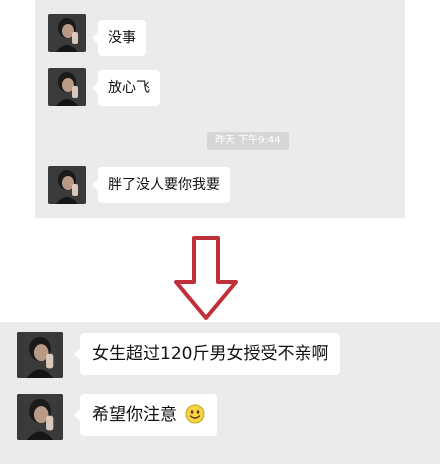 This screenshot has width=440, height=464. I want to click on message-bubble: 没事, so click(119, 38).